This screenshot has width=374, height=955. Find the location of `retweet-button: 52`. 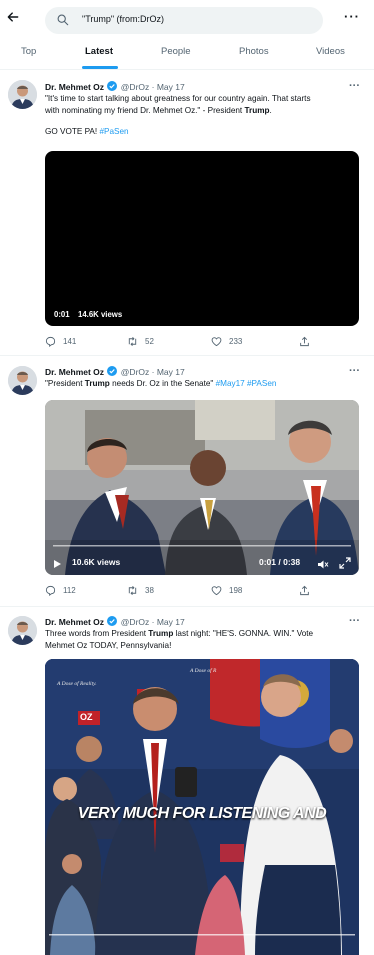

retweet-button: 52 is located at coordinates (140, 341).